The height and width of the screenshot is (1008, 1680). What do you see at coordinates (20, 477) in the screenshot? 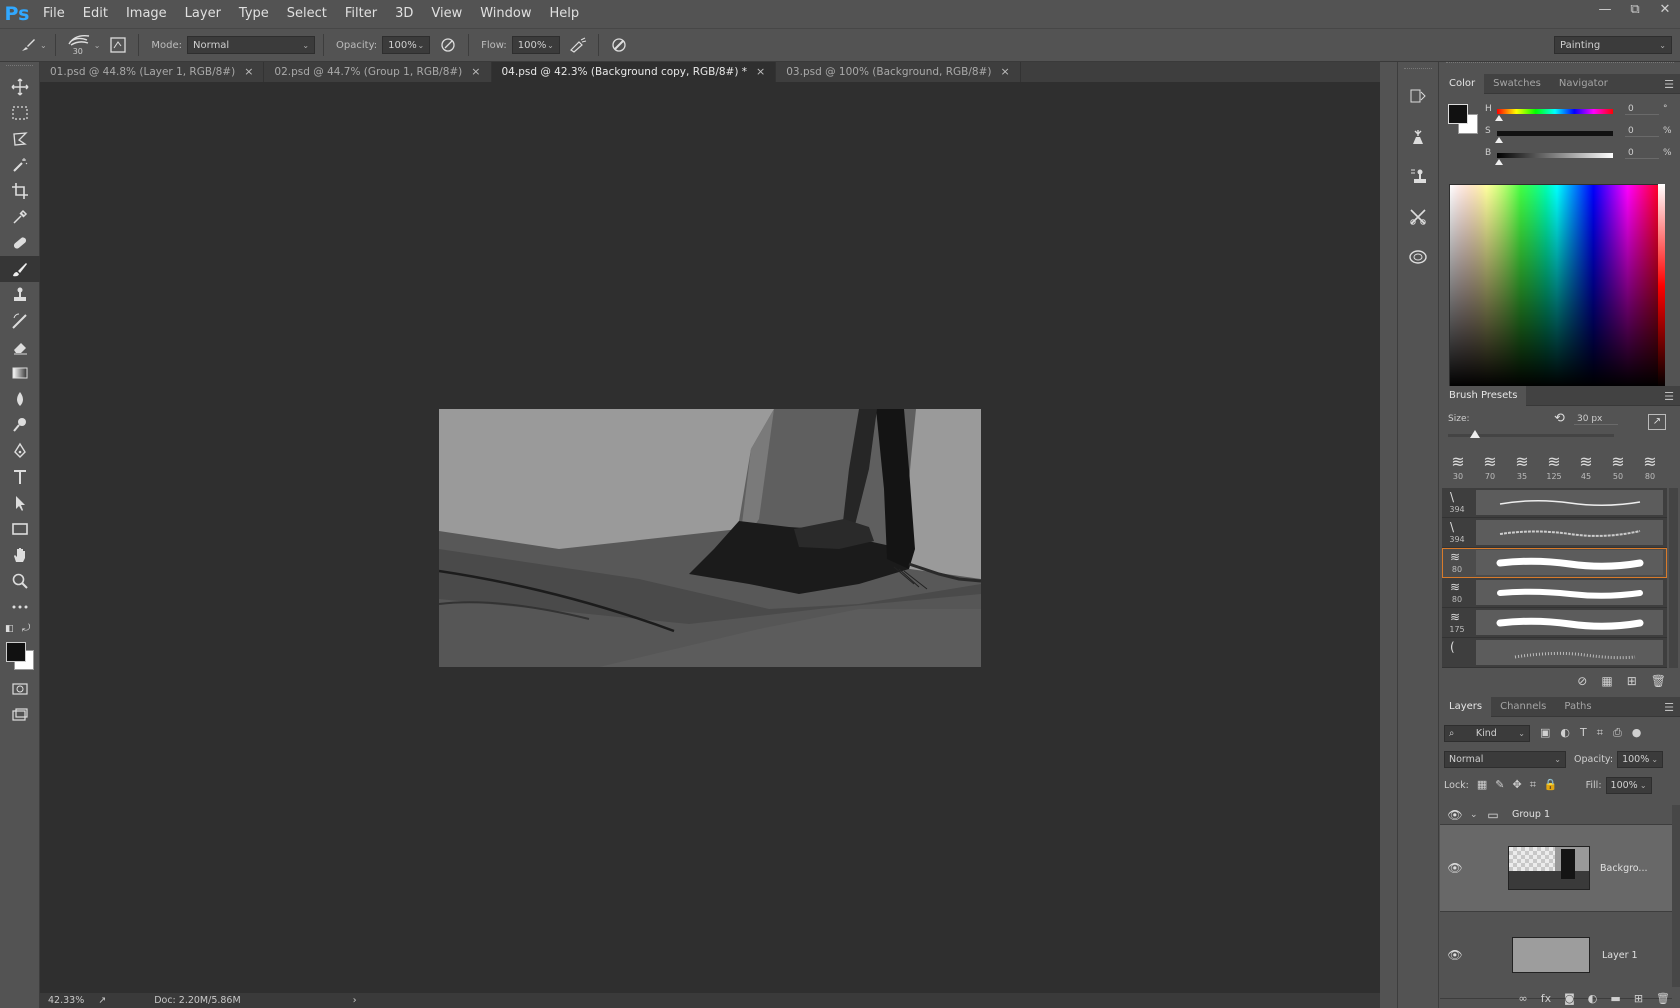
I see `type-tool-icon` at bounding box center [20, 477].